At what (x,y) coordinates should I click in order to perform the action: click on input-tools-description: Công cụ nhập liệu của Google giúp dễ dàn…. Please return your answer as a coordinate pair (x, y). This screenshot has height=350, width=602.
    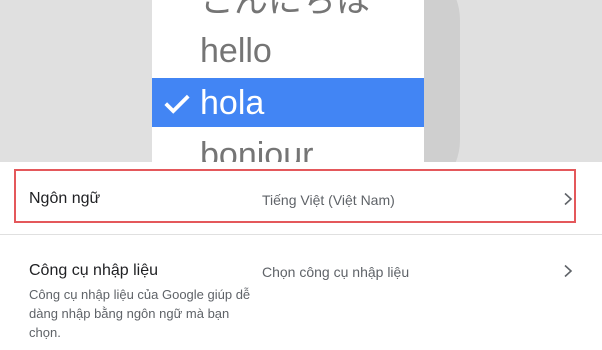
    Looking at the image, I should click on (140, 313).